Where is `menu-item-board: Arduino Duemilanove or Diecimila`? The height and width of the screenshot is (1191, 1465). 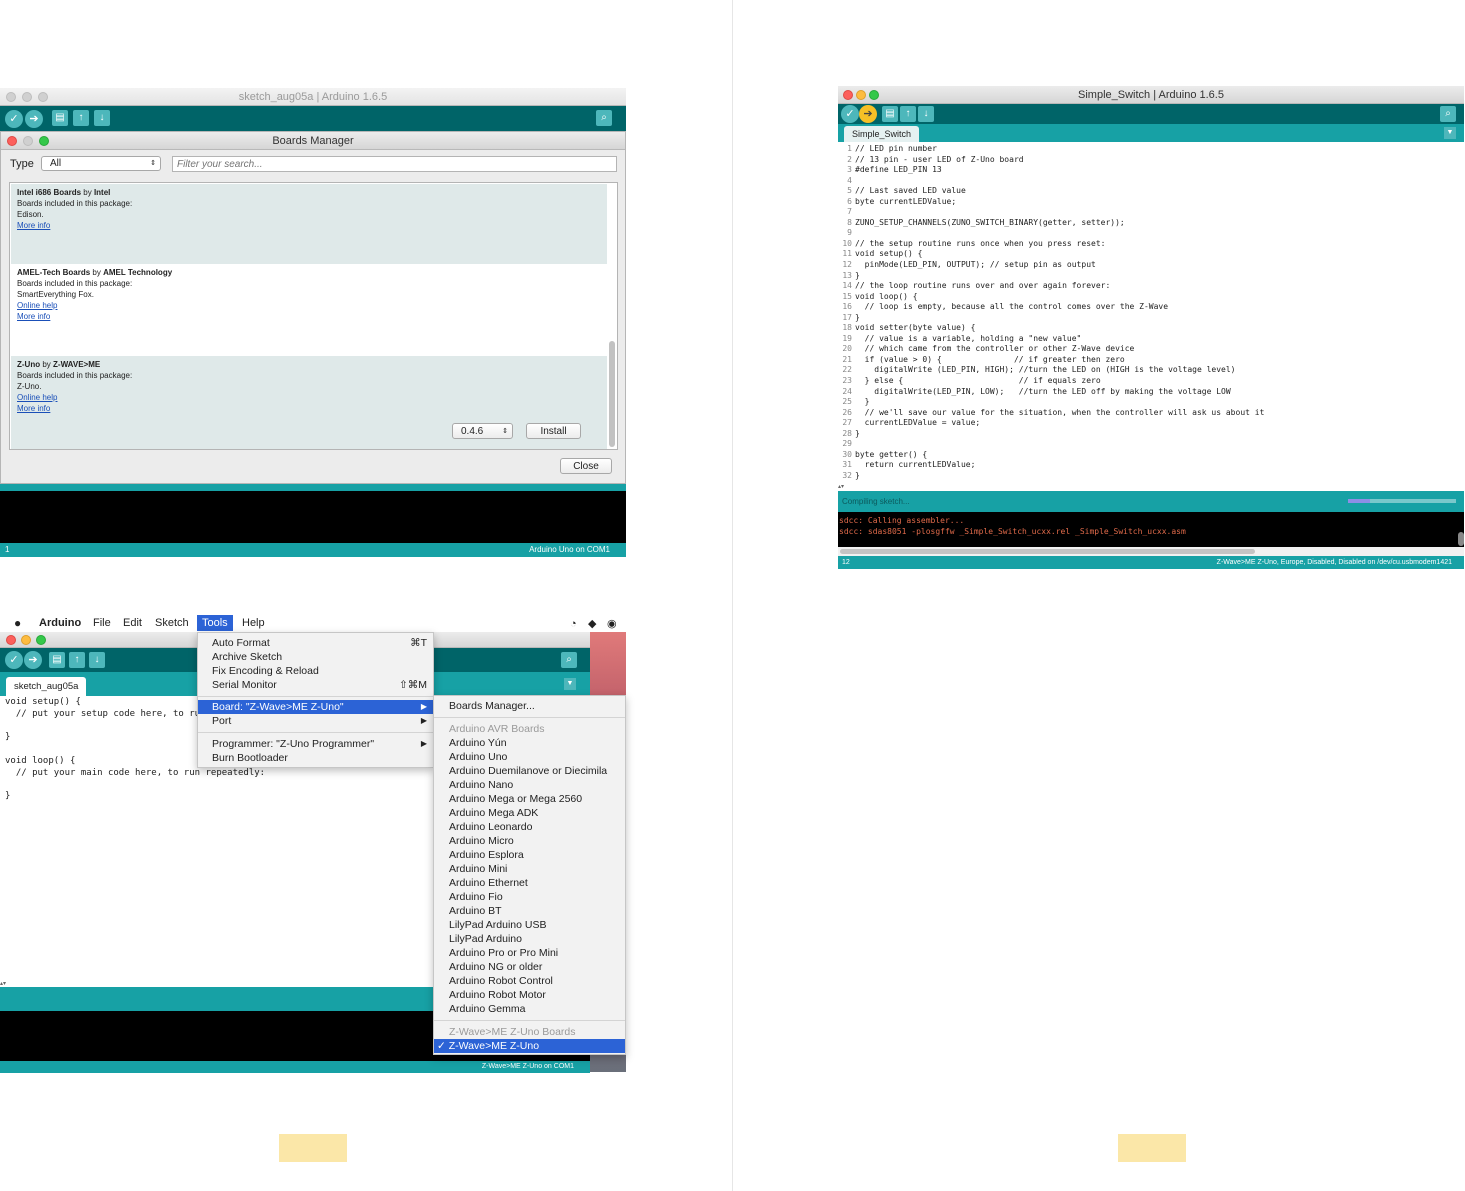
menu-item-board: Arduino Duemilanove or Diecimila is located at coordinates (534, 771).